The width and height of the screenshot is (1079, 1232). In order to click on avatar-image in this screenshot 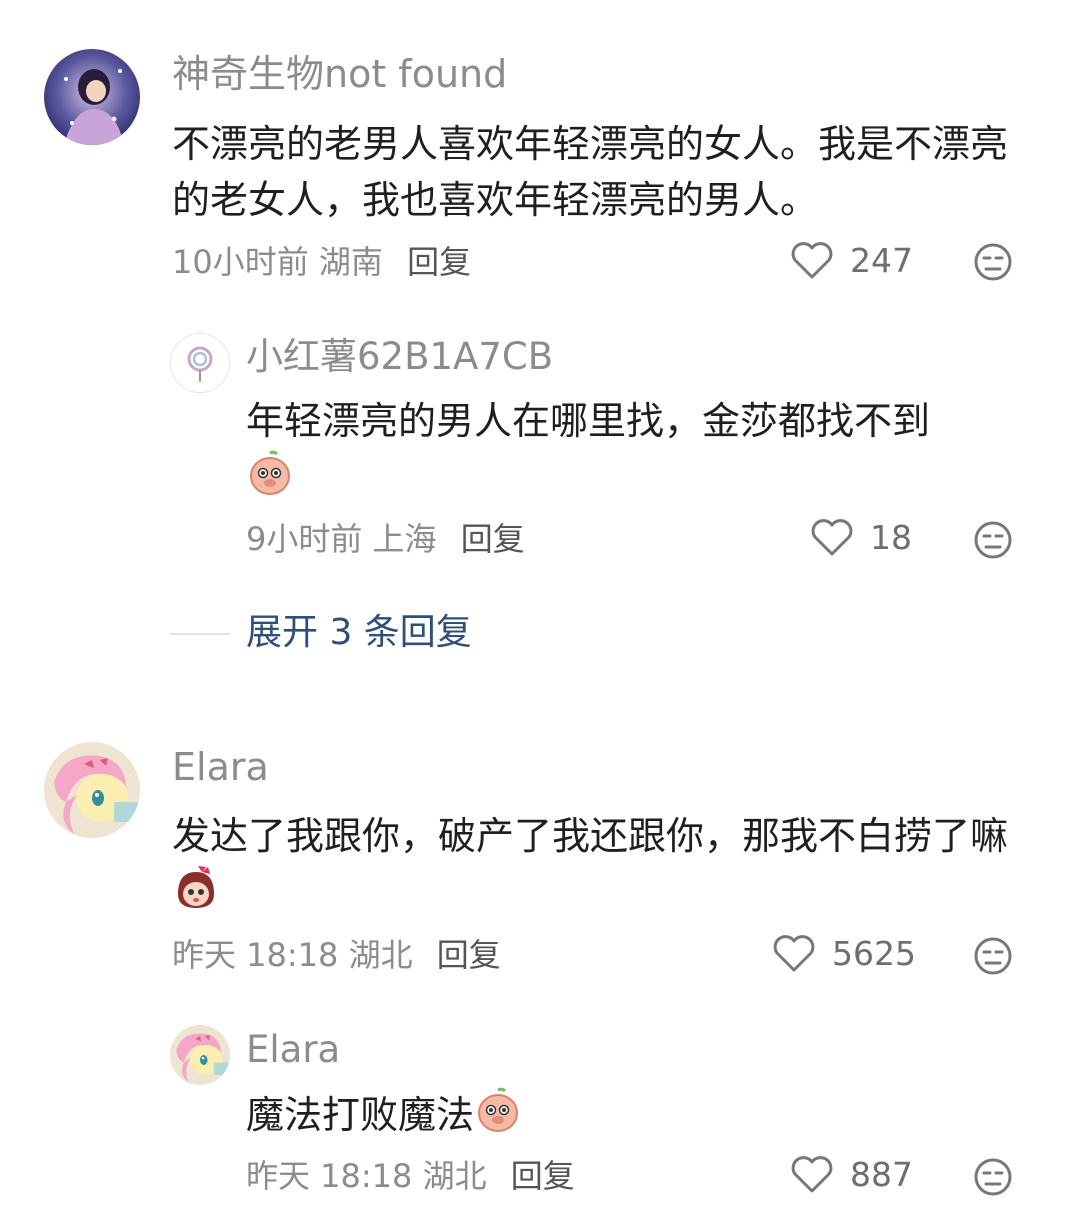, I will do `click(92, 97)`.